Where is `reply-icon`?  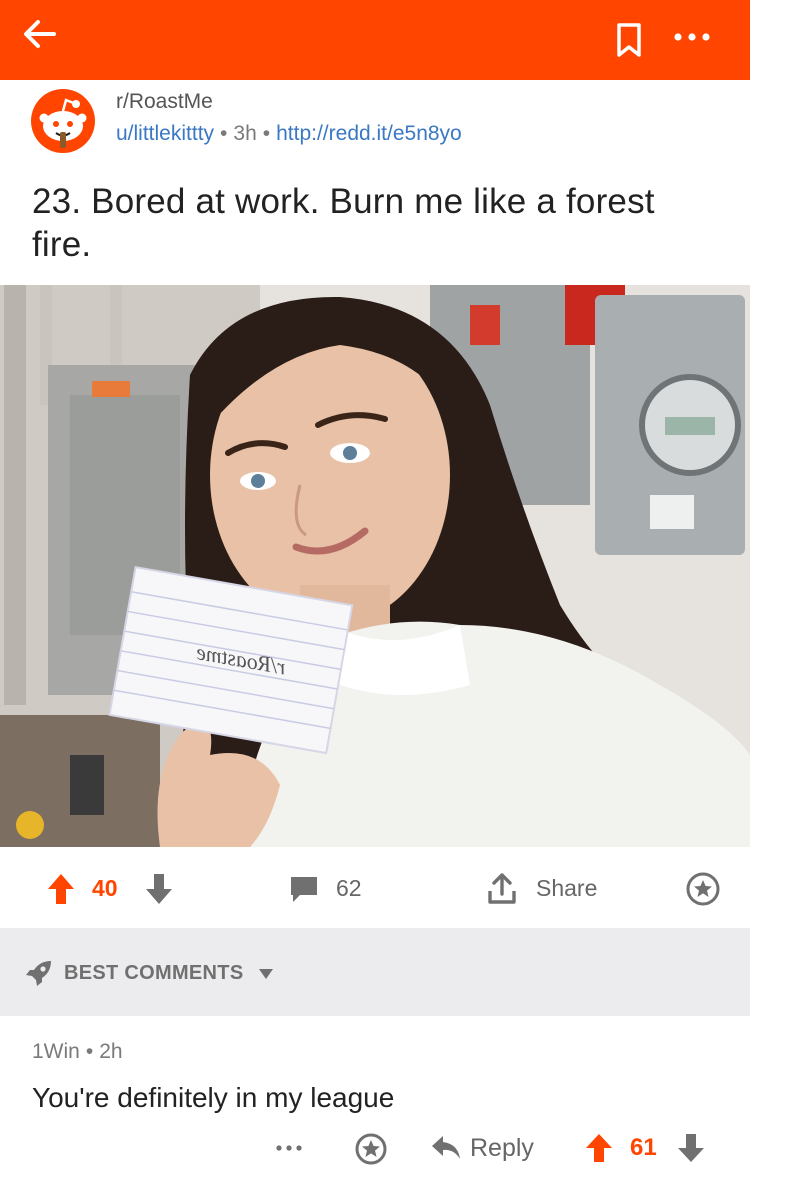
reply-icon is located at coordinates (446, 1148).